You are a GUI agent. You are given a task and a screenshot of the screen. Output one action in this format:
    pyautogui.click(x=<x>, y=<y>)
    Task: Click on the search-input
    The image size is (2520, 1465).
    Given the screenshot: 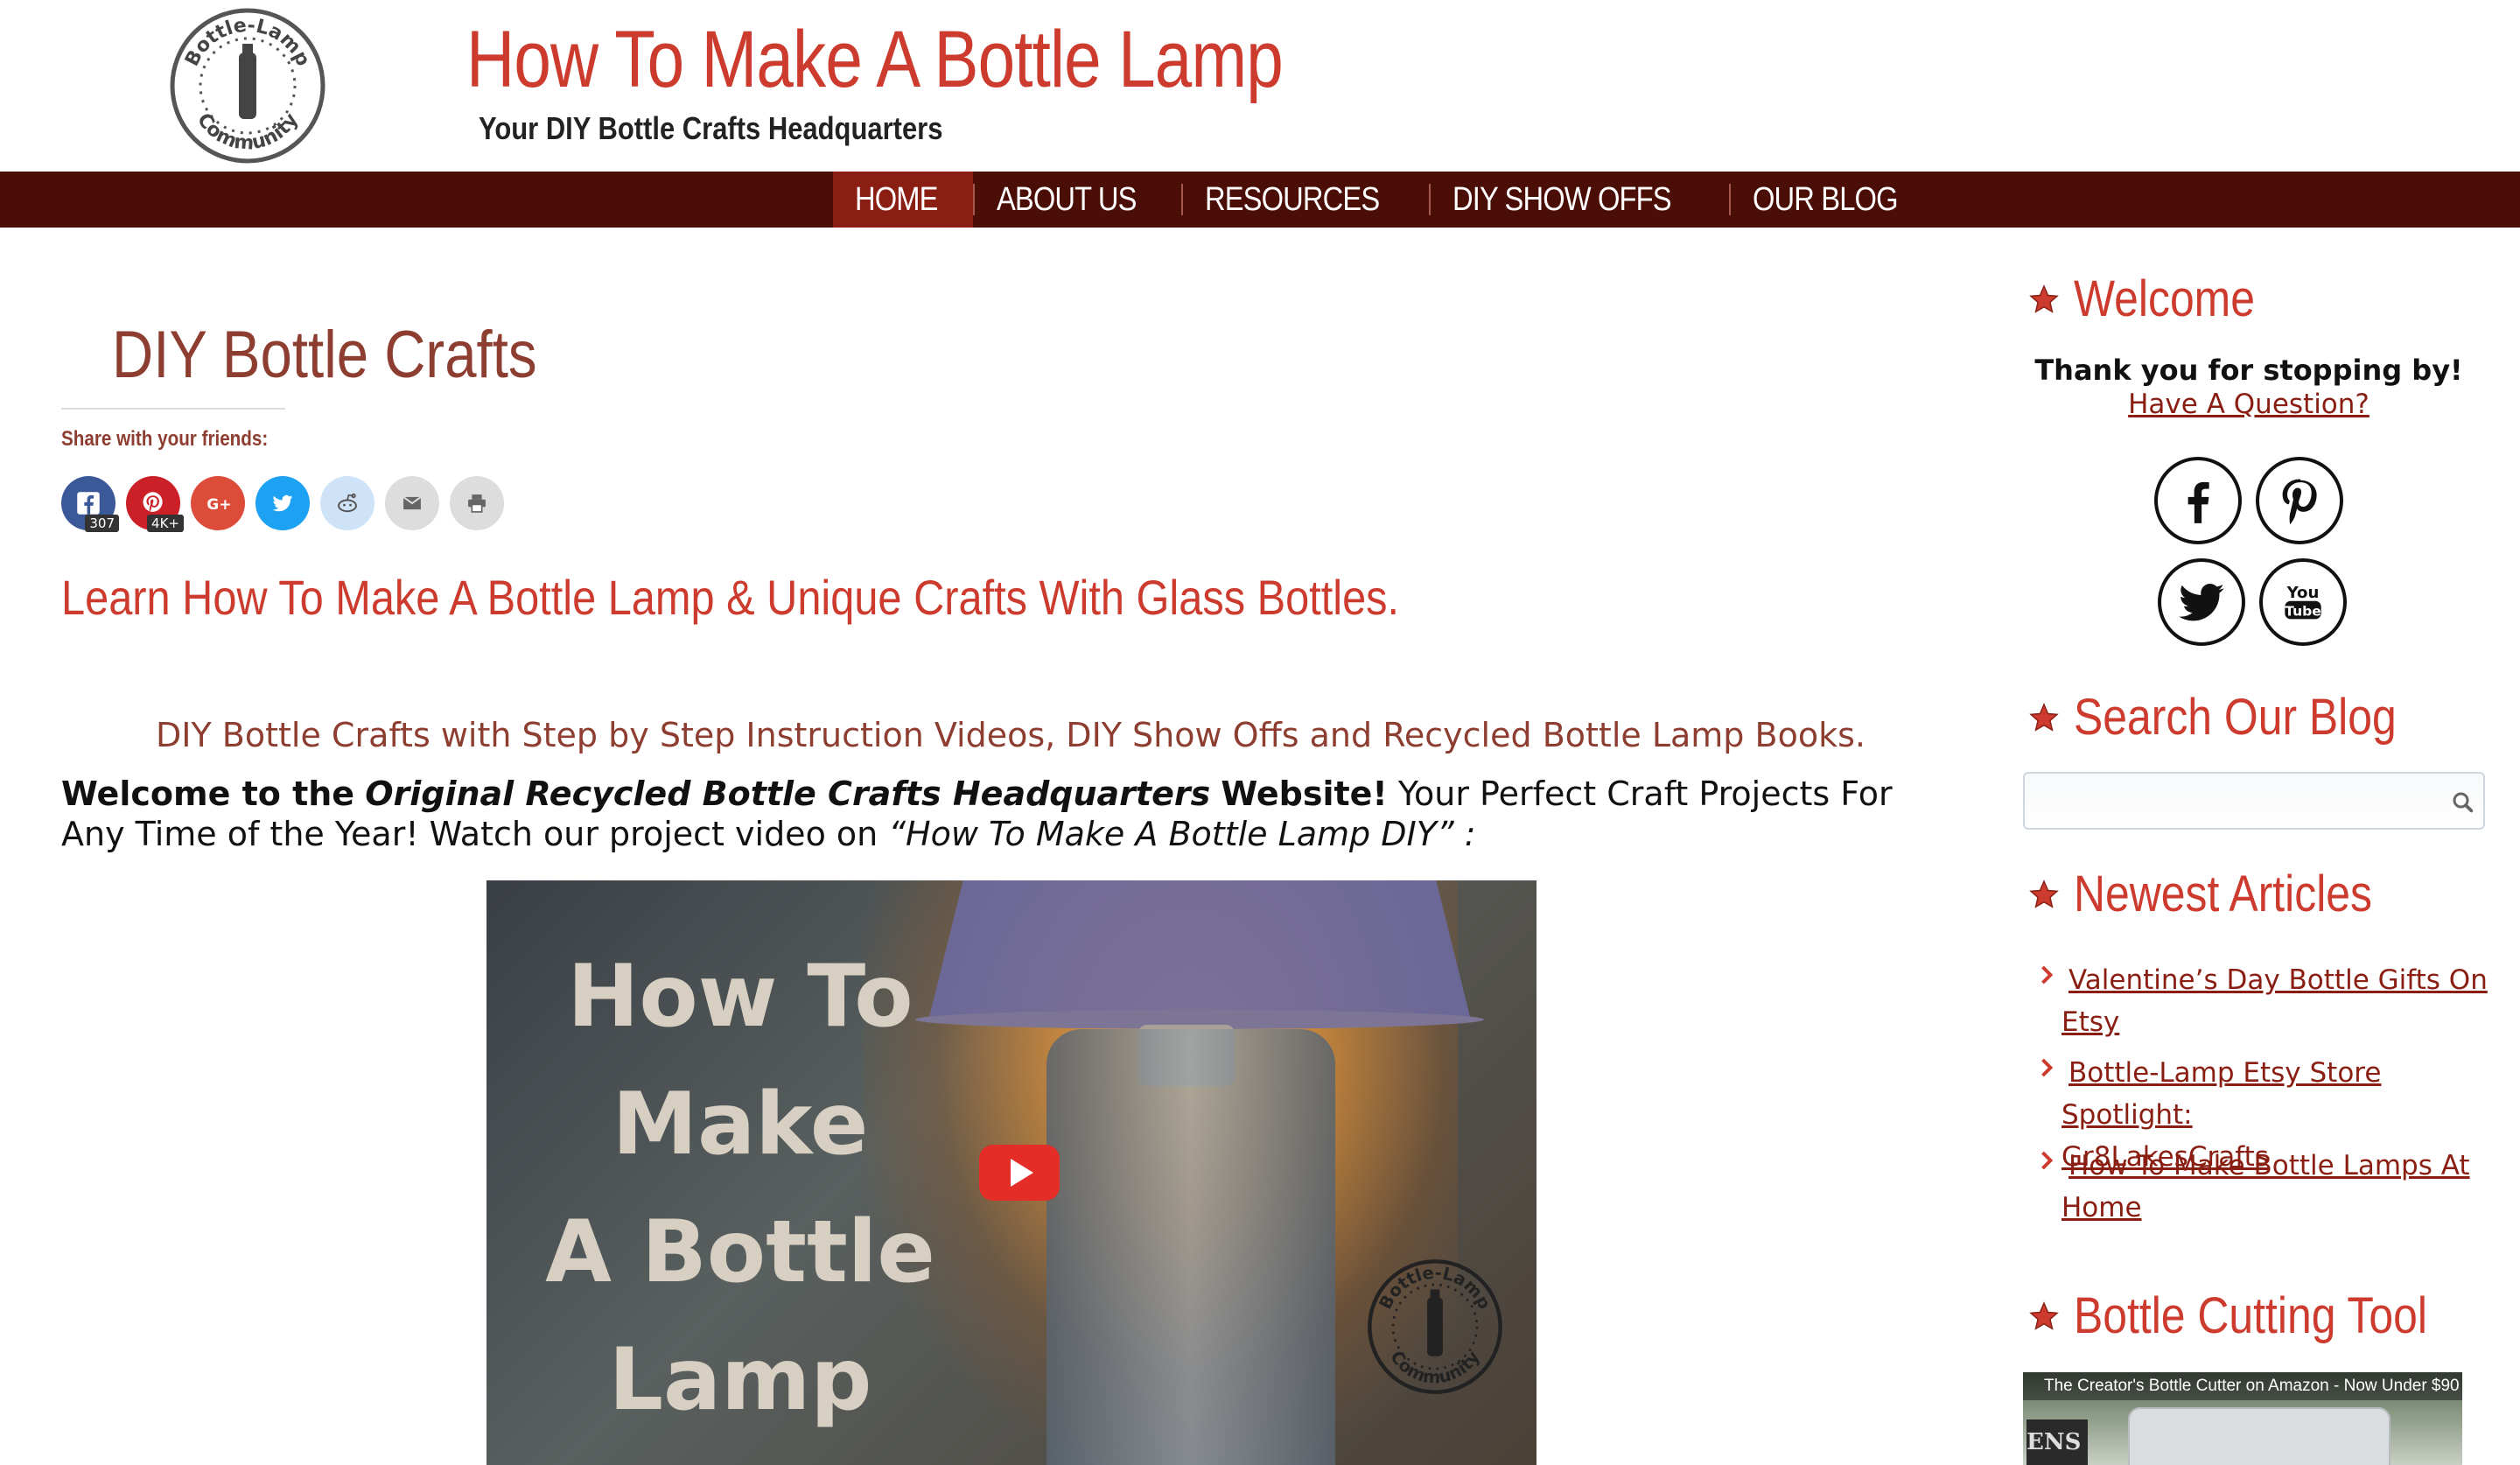 What is the action you would take?
    pyautogui.click(x=2254, y=801)
    